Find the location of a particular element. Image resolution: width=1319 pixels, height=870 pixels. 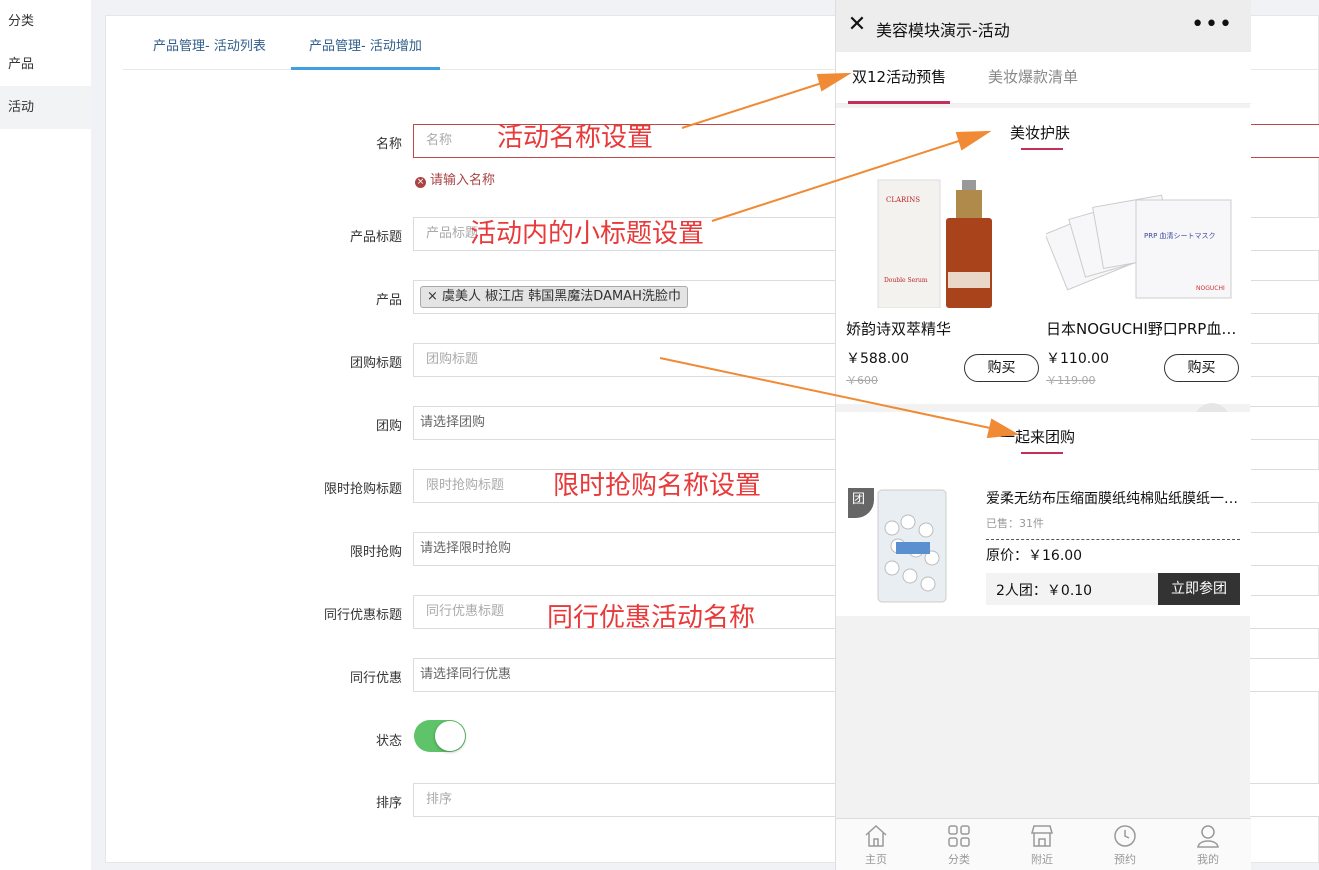

phone-tab-presale: 双12活动预售 is located at coordinates (899, 76).